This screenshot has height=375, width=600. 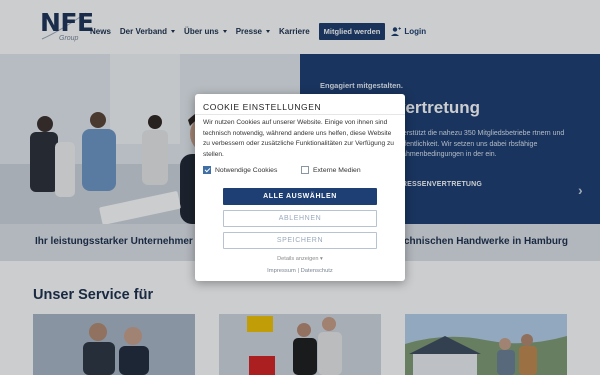 What do you see at coordinates (246, 170) in the screenshot?
I see `option-label: Notwendige Cookies` at bounding box center [246, 170].